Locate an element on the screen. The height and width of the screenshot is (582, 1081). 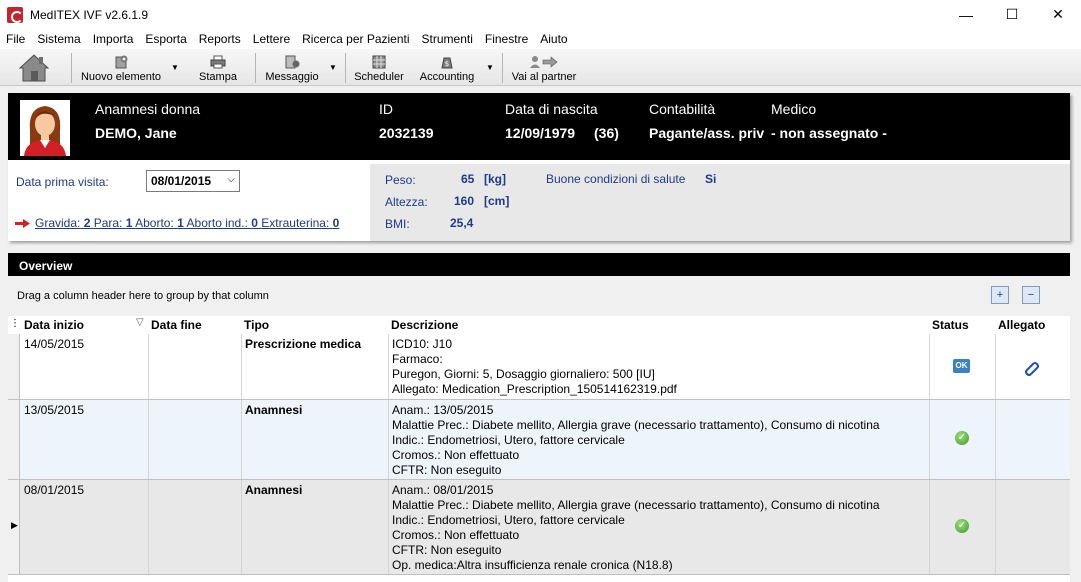
menu-lettere: Lettere is located at coordinates (271, 39).